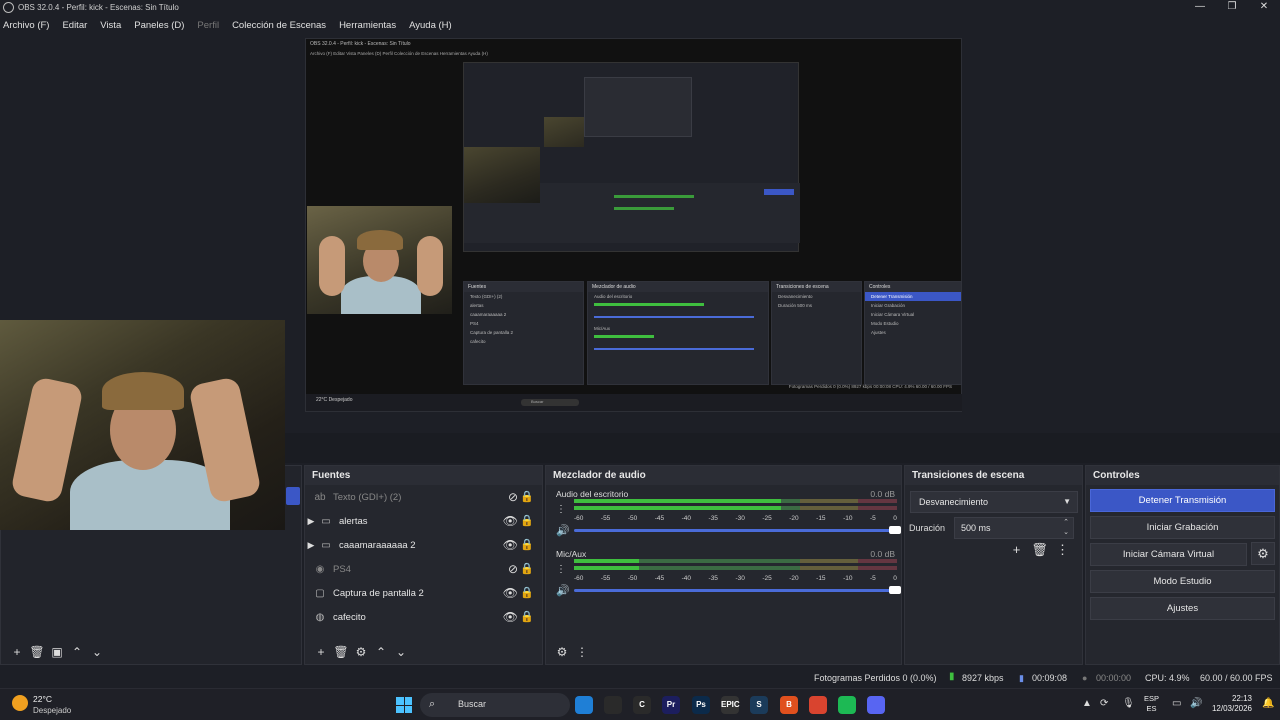  Describe the element at coordinates (1263, 553) in the screenshot. I see `gear-icon: ⚙` at that location.